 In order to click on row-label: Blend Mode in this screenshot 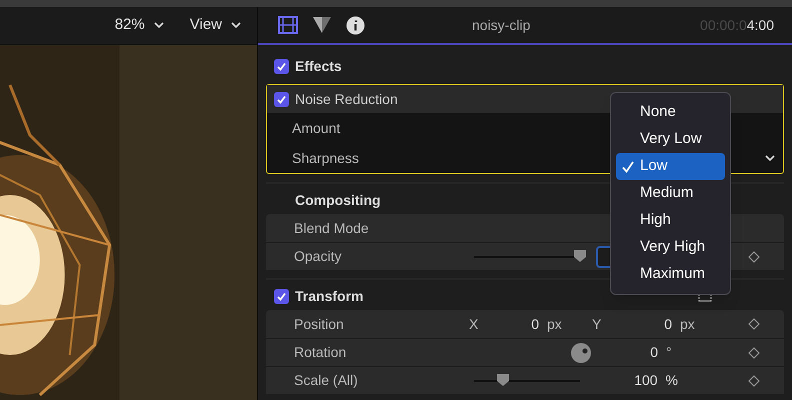, I will do `click(332, 228)`.